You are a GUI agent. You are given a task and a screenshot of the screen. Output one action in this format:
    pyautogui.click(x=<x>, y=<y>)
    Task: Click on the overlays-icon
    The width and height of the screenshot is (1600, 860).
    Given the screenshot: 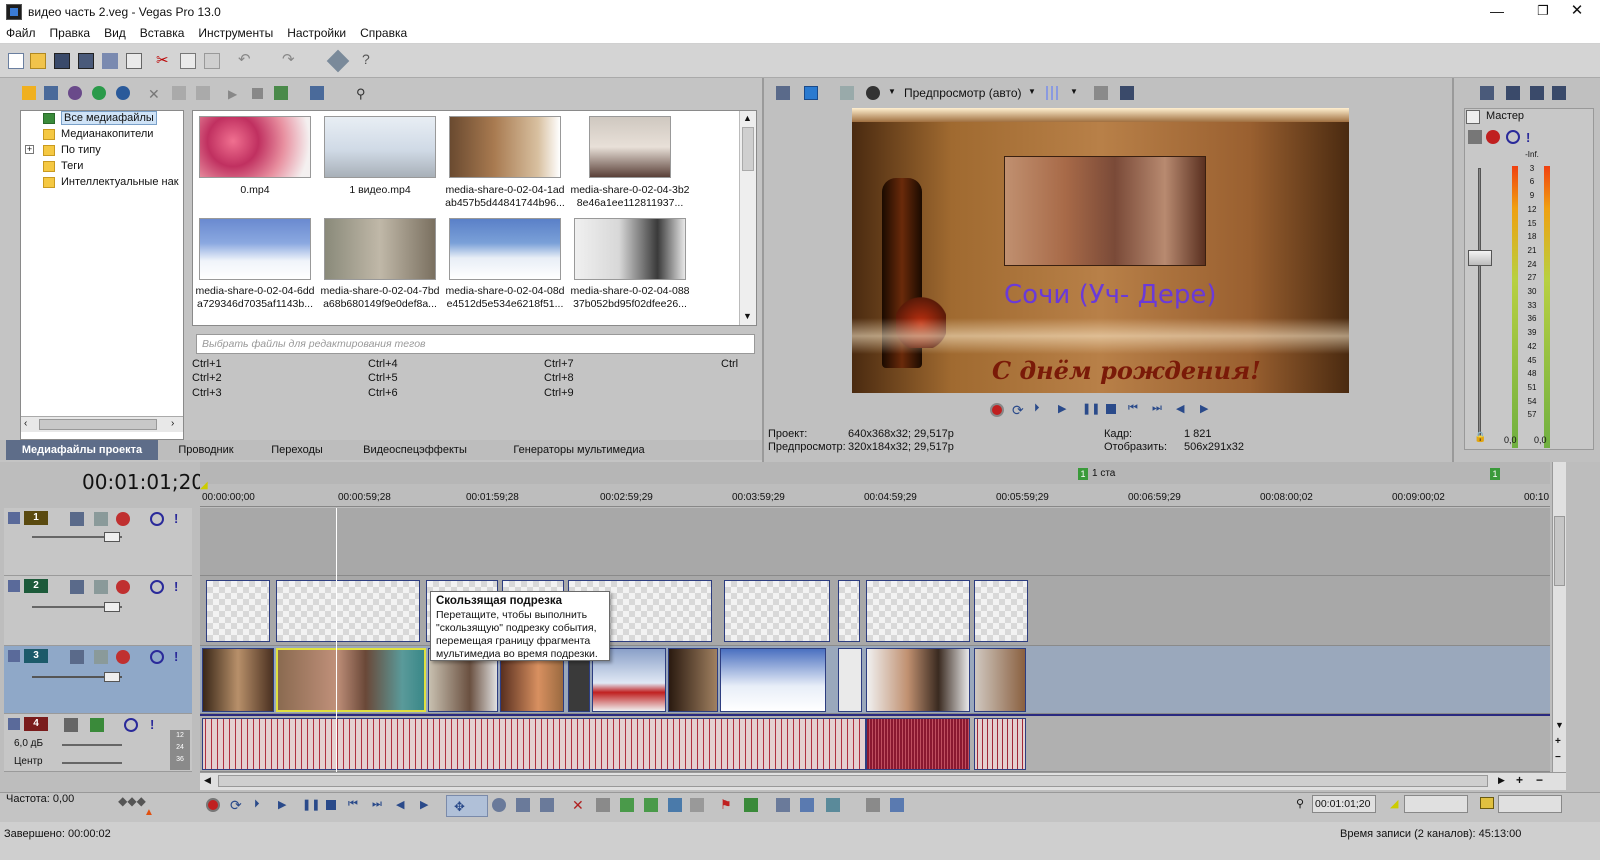 What is the action you would take?
    pyautogui.click(x=1053, y=93)
    